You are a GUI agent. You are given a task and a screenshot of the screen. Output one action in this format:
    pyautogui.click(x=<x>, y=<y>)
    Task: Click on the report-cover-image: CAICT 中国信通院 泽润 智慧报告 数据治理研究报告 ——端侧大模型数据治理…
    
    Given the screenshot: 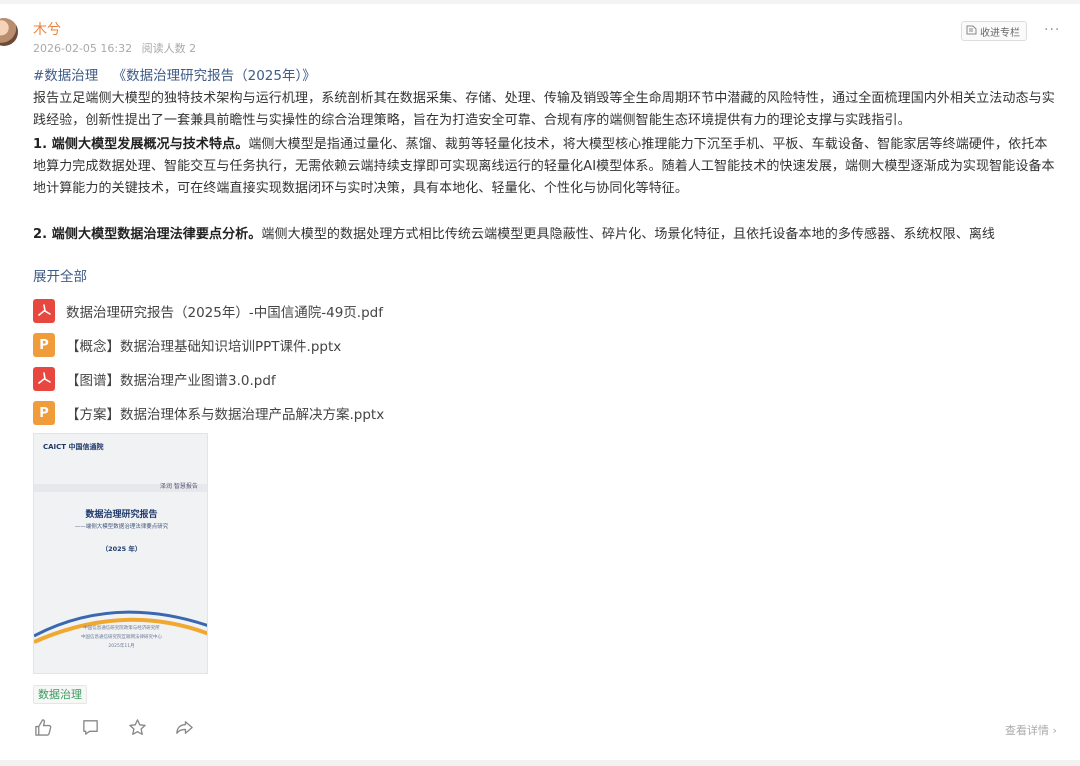 What is the action you would take?
    pyautogui.click(x=120, y=553)
    